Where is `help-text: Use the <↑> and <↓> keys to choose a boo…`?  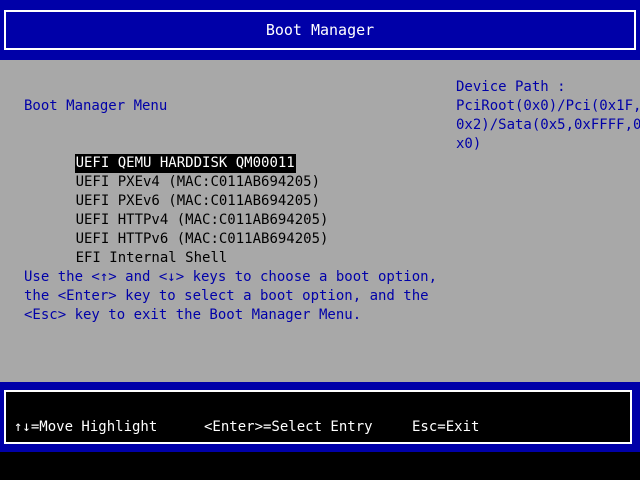
help-text: Use the <↑> and <↓> keys to choose a boo… is located at coordinates (230, 296).